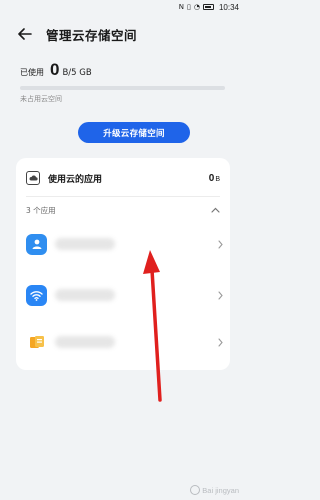  Describe the element at coordinates (125, 342) in the screenshot. I see `app-row-files` at that location.